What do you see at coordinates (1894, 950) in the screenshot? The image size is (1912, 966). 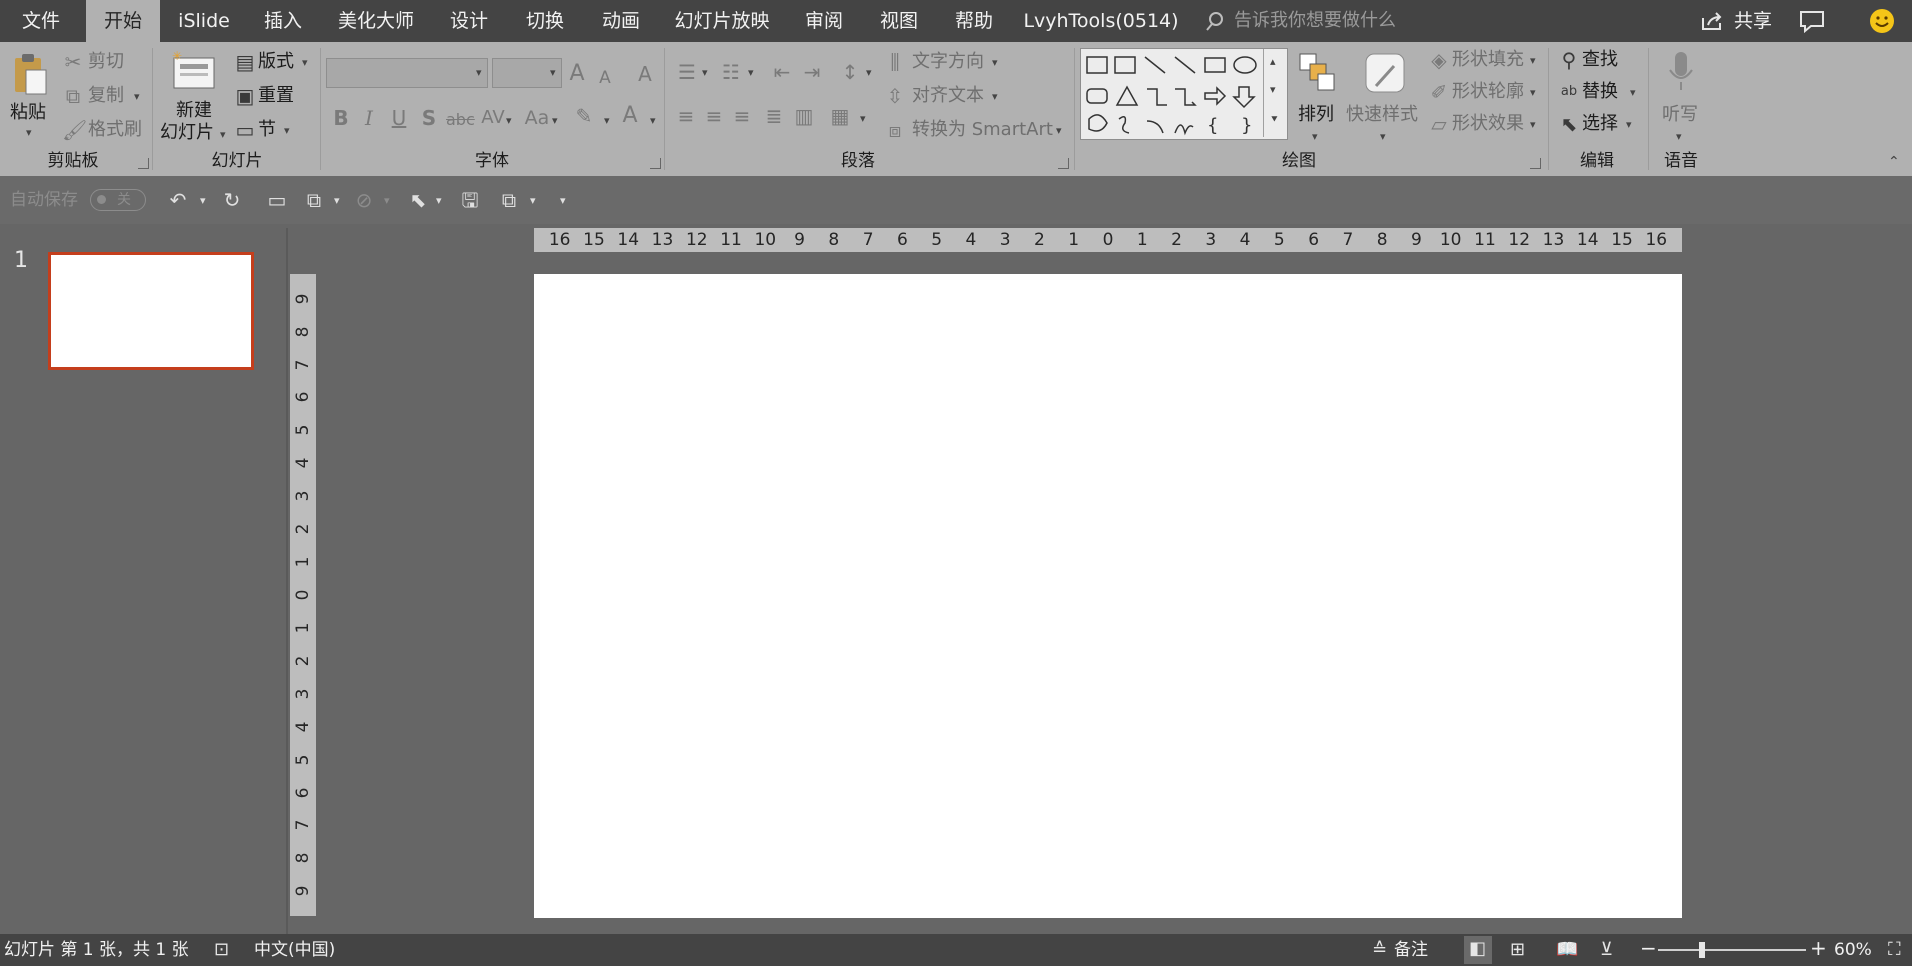 I see `fit-to-window-icon: ⛶` at bounding box center [1894, 950].